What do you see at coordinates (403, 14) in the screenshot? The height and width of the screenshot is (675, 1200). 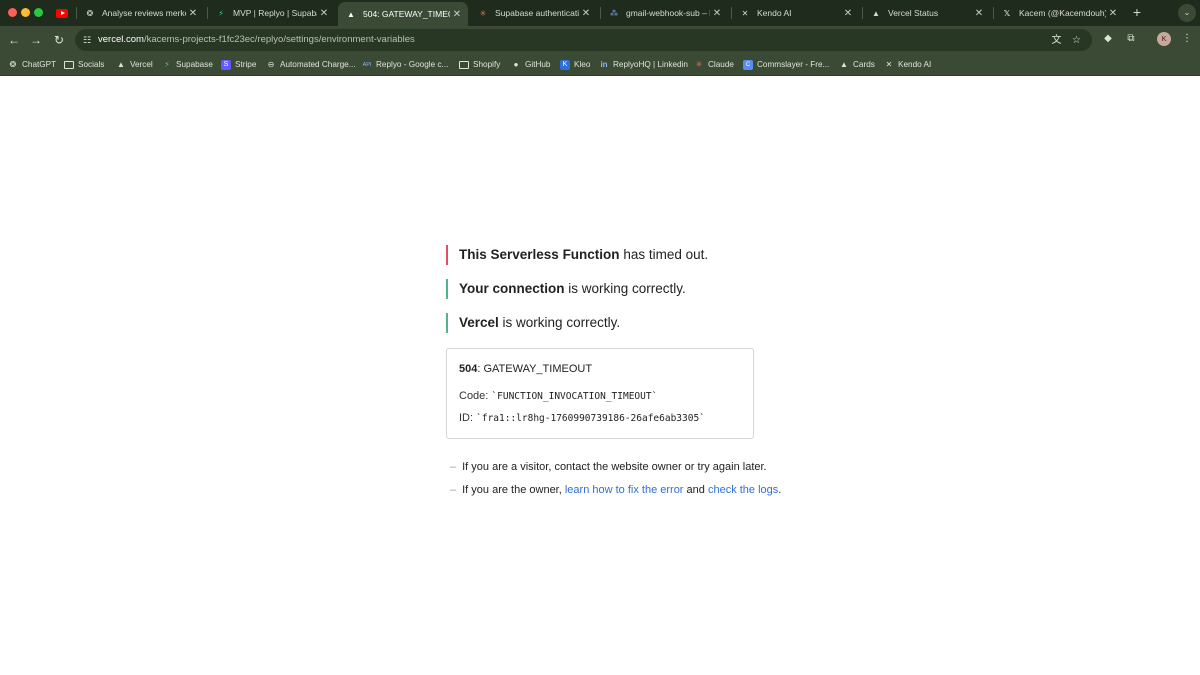 I see `tab-3-active: ▲ 504: GATEWAY_TIMEOUT ✕` at bounding box center [403, 14].